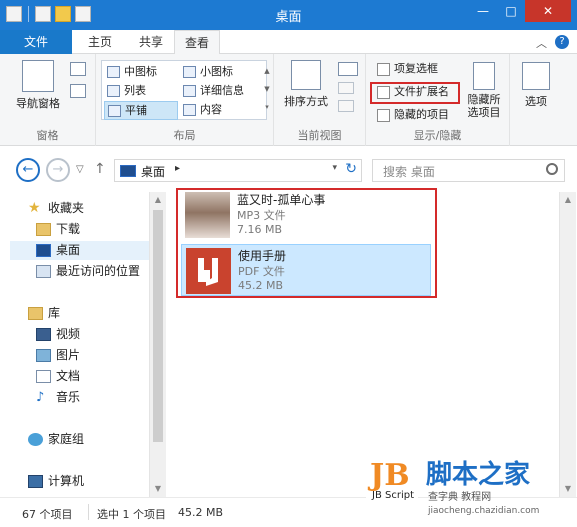 The image size is (577, 527). I want to click on preview-pane-icon, so click(78, 69).